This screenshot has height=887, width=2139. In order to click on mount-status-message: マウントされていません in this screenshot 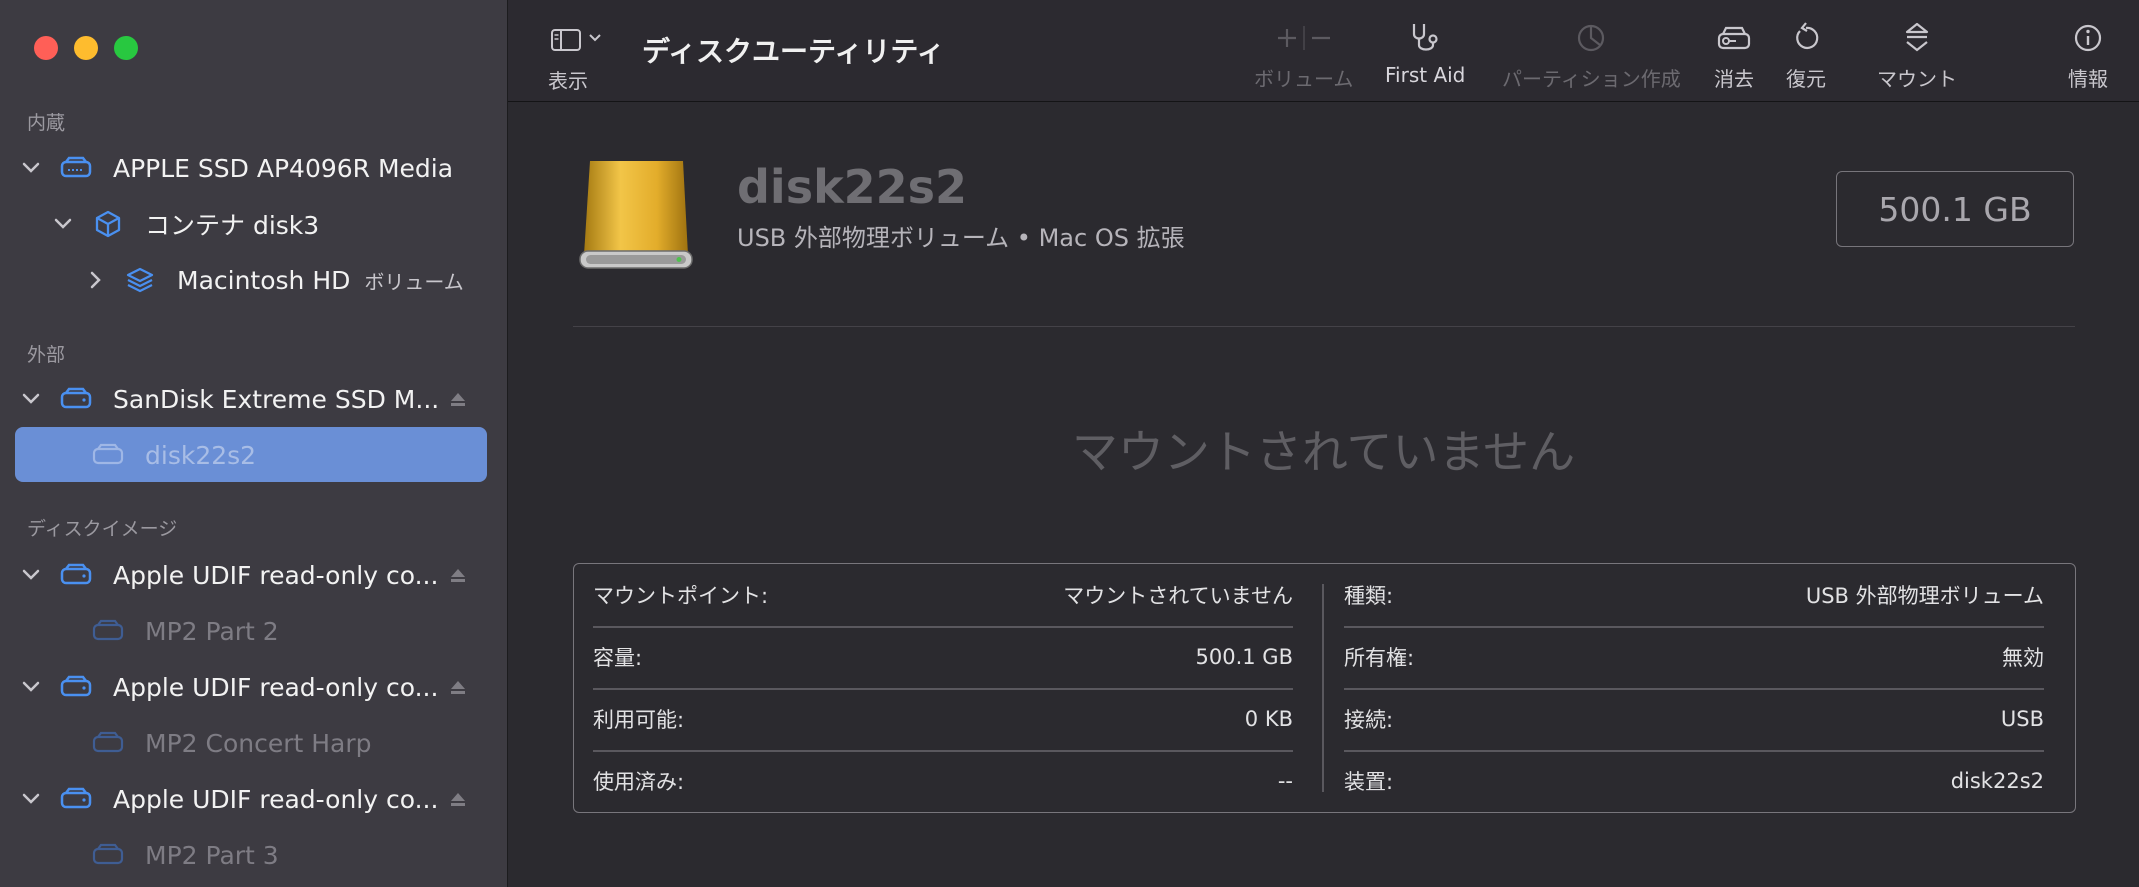, I will do `click(1323, 452)`.